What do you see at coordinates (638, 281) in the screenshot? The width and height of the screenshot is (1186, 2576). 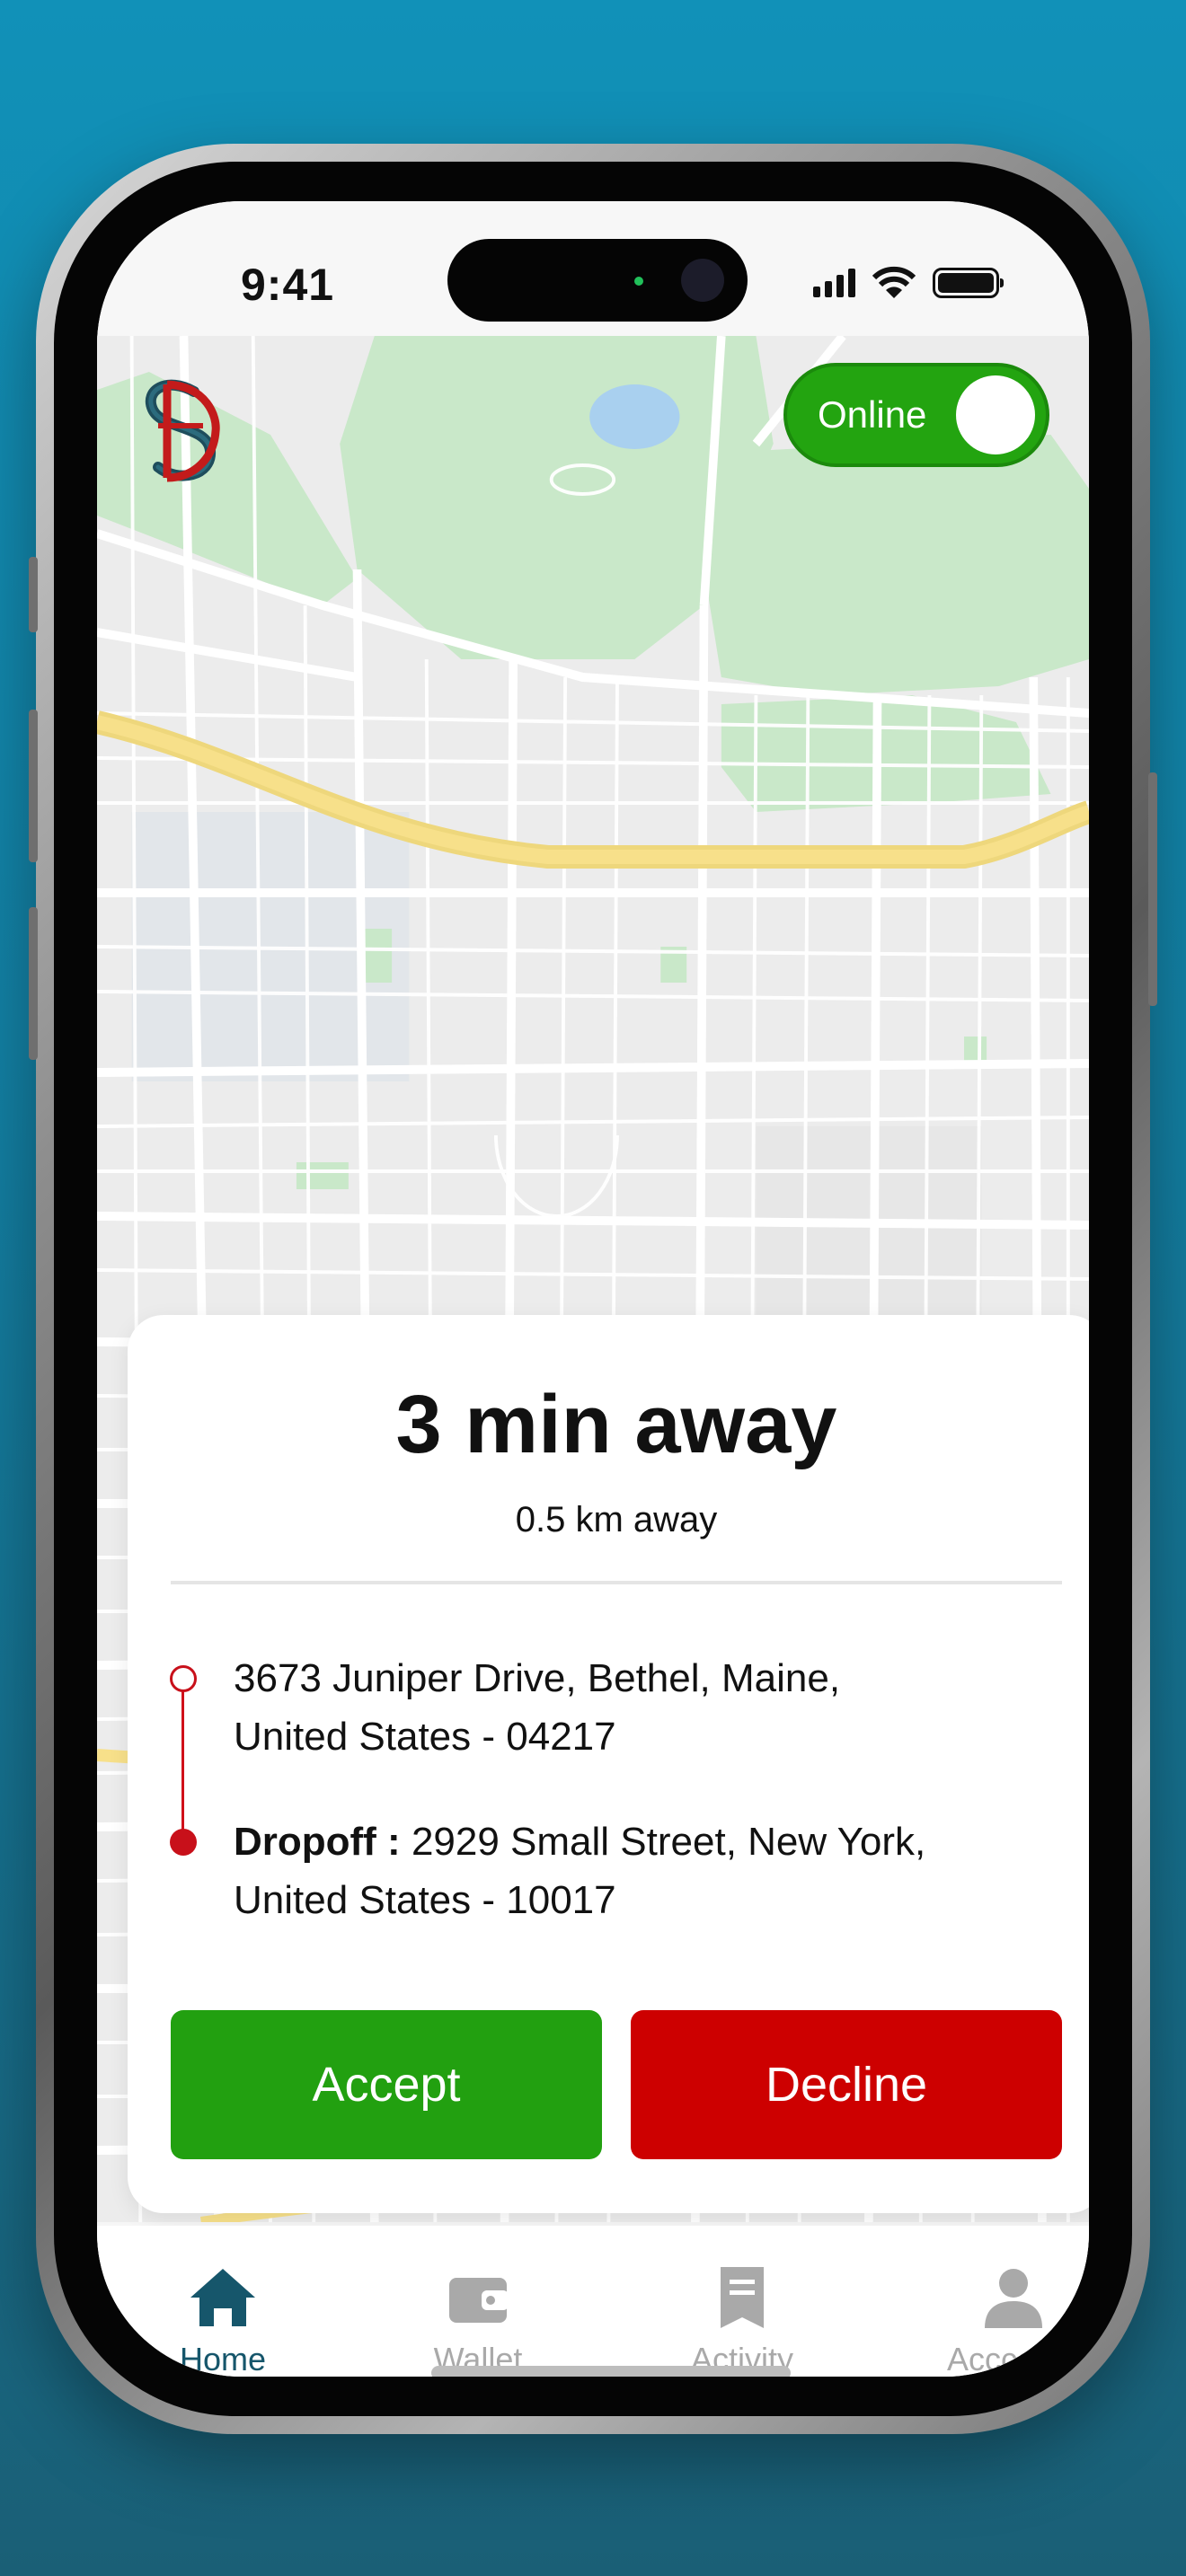 I see `camera-indicator-dot` at bounding box center [638, 281].